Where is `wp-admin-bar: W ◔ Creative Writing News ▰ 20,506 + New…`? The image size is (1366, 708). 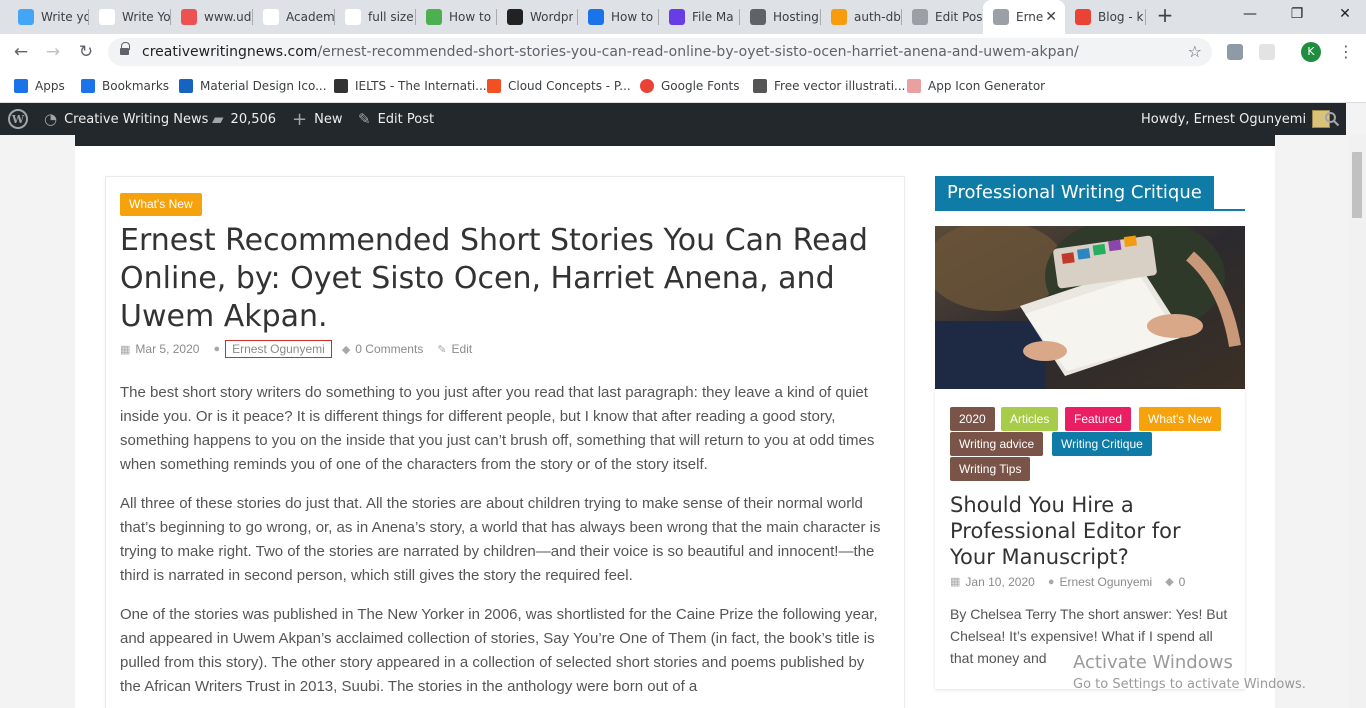
wp-admin-bar: W ◔ Creative Writing News ▰ 20,506 + New… is located at coordinates (673, 119).